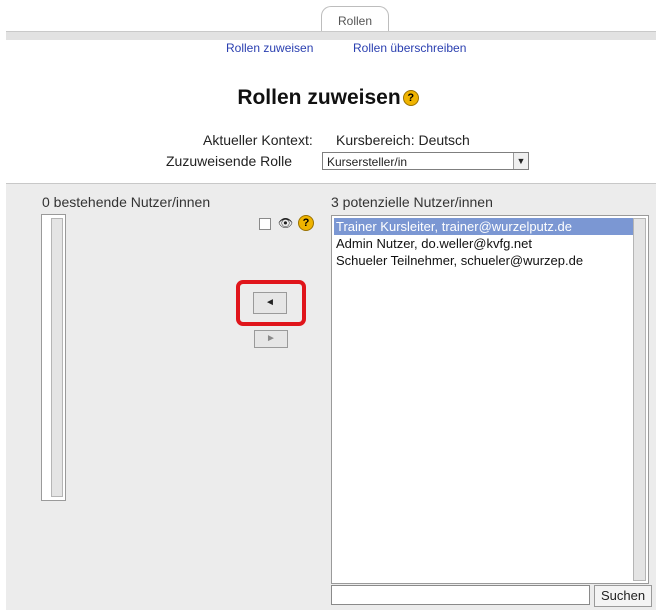  What do you see at coordinates (520, 161) in the screenshot?
I see `chevron-down-icon: ▼` at bounding box center [520, 161].